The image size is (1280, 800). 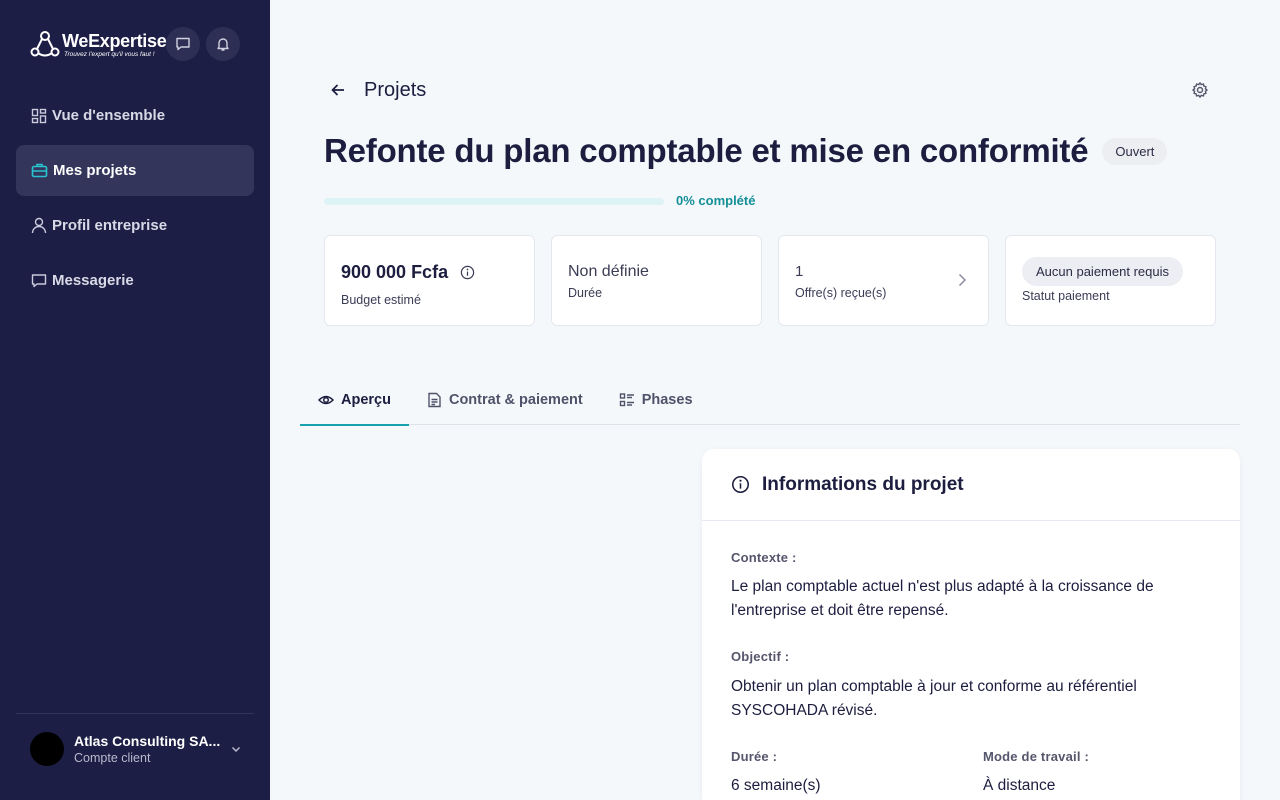 What do you see at coordinates (776, 785) in the screenshot?
I see `duration-field-value: 6 semaine(s)` at bounding box center [776, 785].